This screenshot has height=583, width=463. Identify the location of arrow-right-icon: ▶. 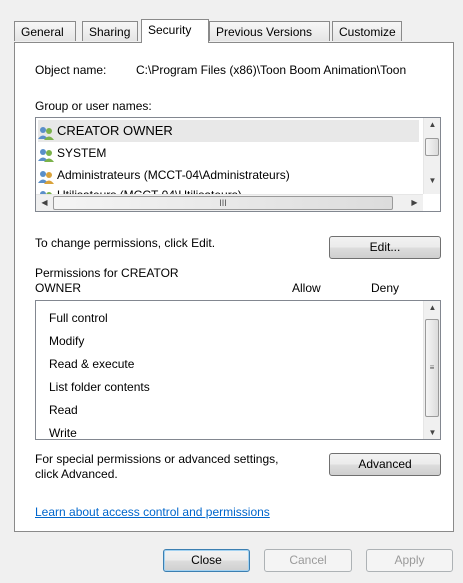
(414, 202).